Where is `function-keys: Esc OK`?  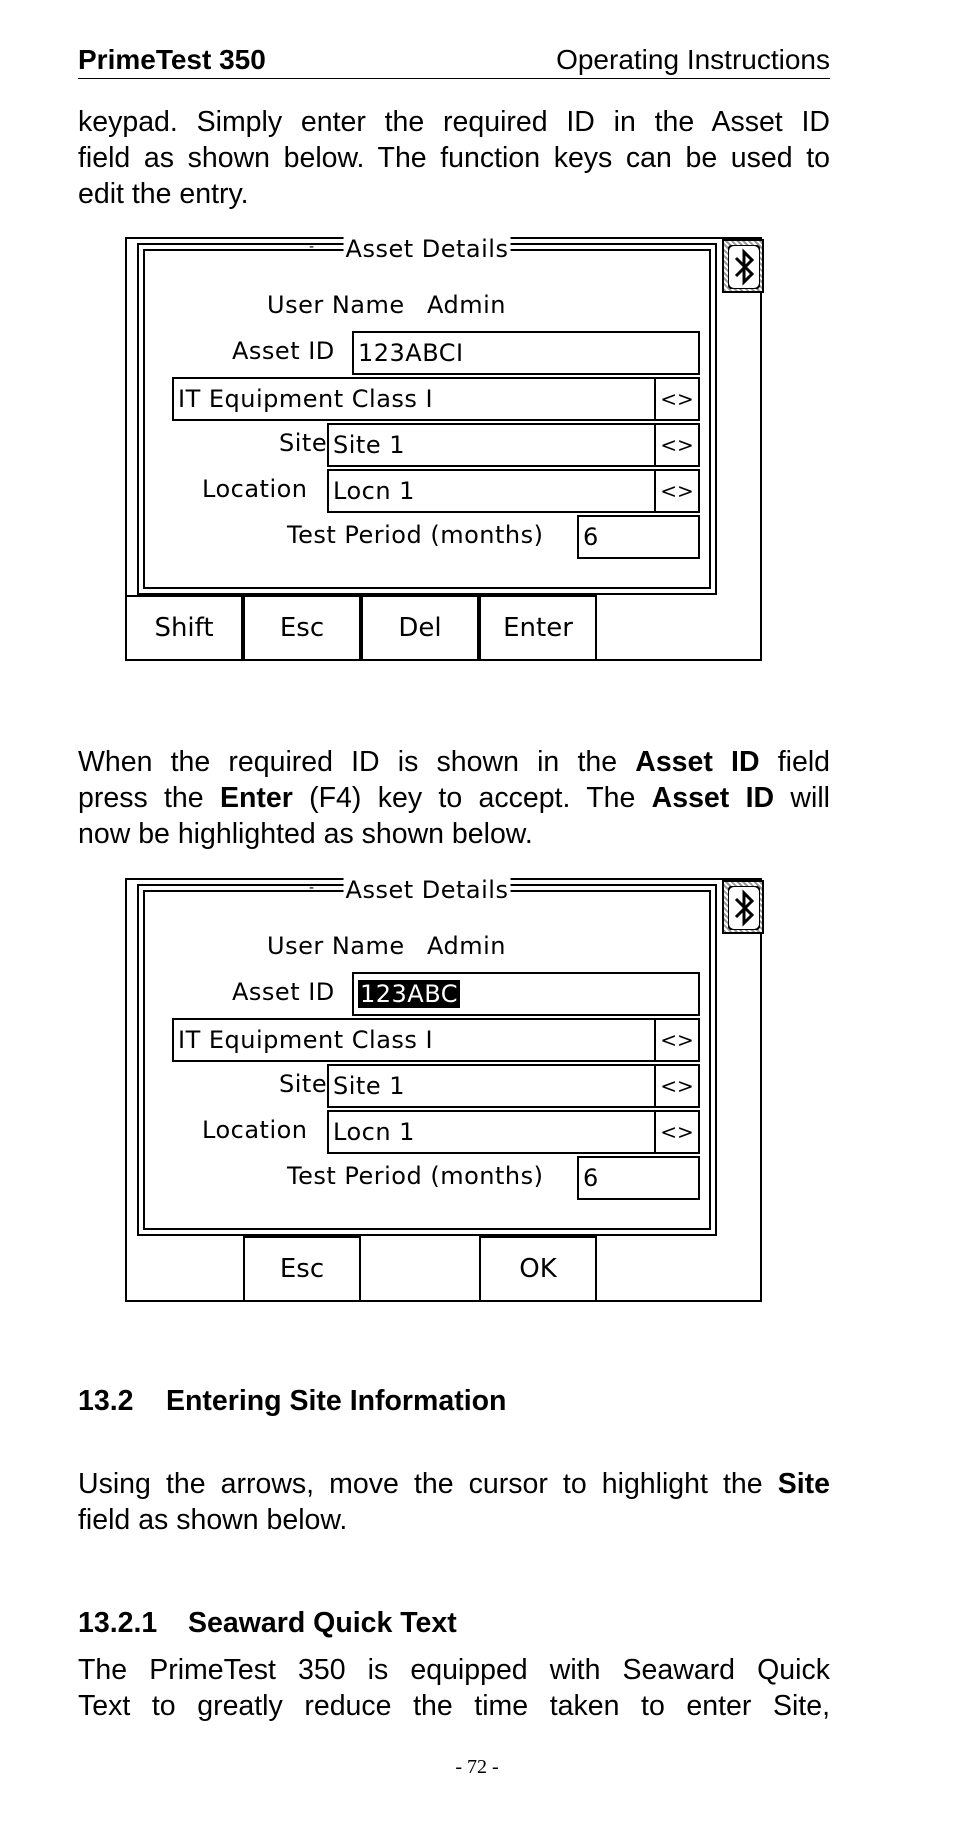 function-keys: Esc OK is located at coordinates (362, 1269).